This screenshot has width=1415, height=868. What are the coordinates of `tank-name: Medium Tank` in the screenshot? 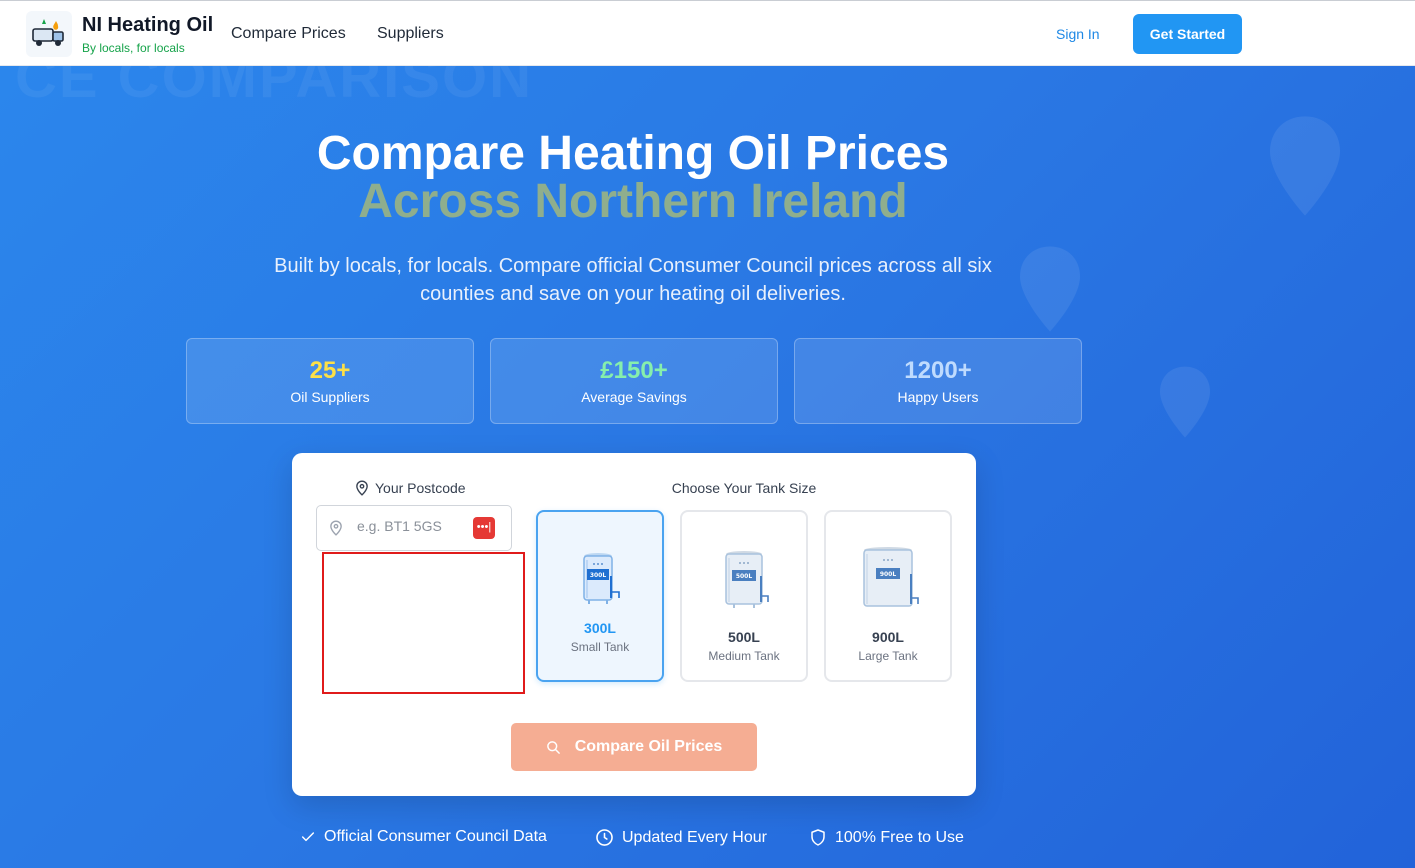 It's located at (744, 656).